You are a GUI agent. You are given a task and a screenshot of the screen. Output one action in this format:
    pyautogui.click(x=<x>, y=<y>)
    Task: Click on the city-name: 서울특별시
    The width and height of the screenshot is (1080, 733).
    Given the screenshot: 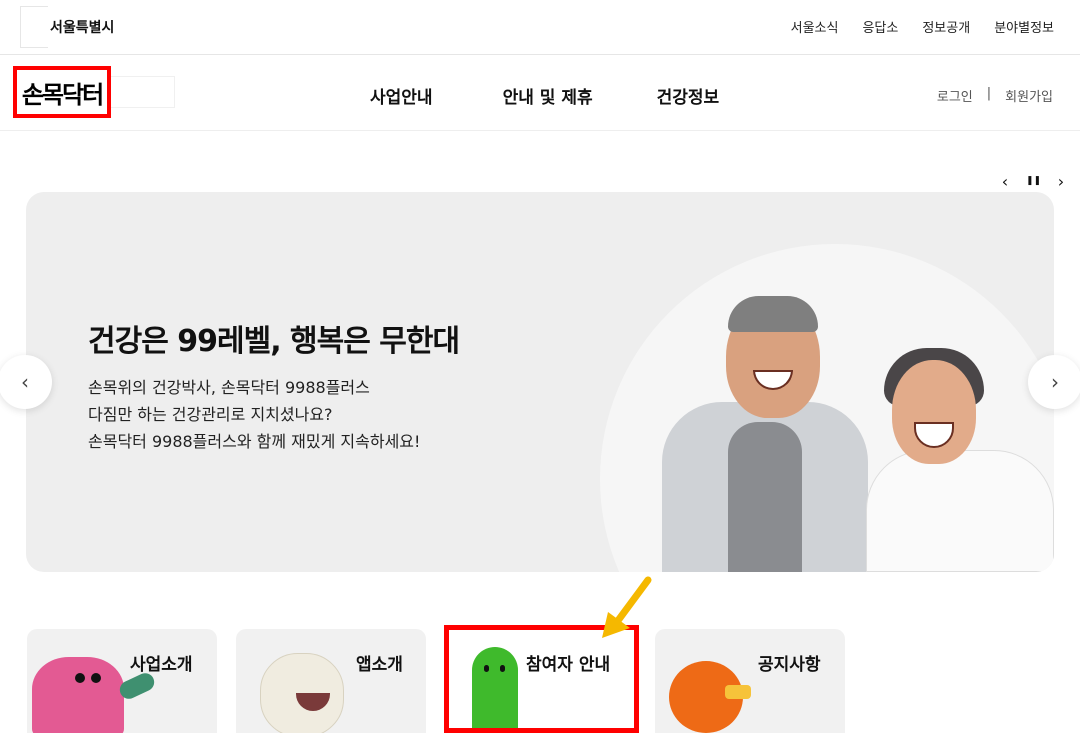 What is the action you would take?
    pyautogui.click(x=82, y=27)
    